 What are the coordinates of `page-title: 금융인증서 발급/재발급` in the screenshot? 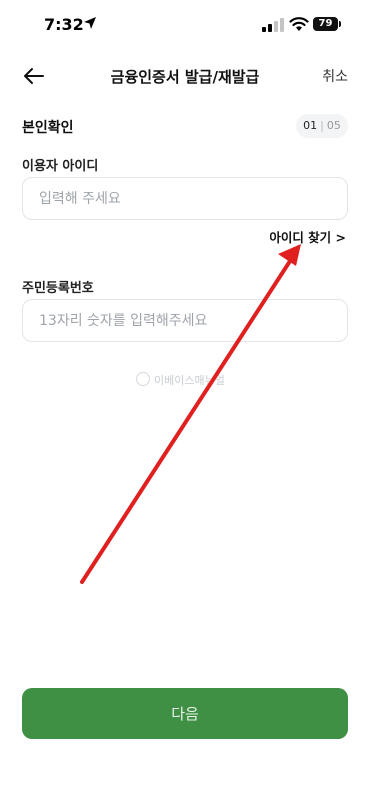 It's located at (185, 77).